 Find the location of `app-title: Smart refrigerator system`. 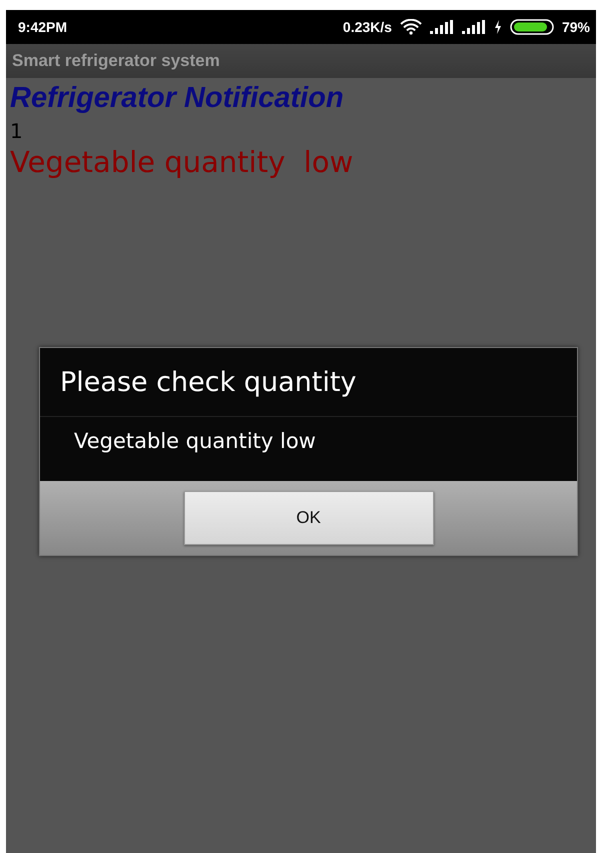

app-title: Smart refrigerator system is located at coordinates (116, 61).